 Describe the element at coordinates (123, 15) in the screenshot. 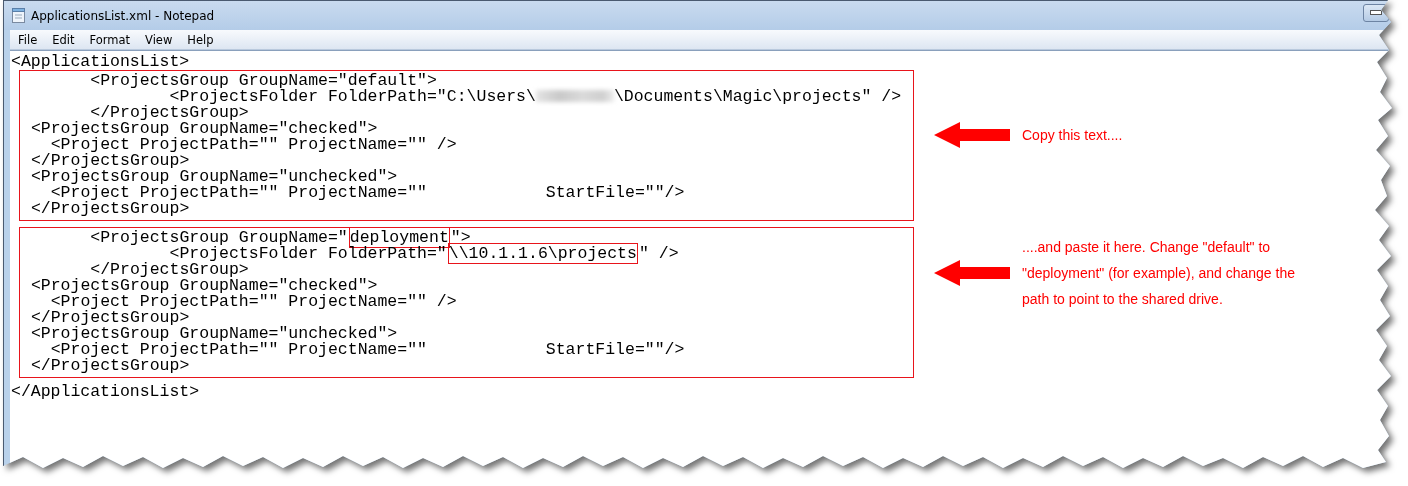

I see `window-title: ApplicationsList.xml - Notepad` at that location.